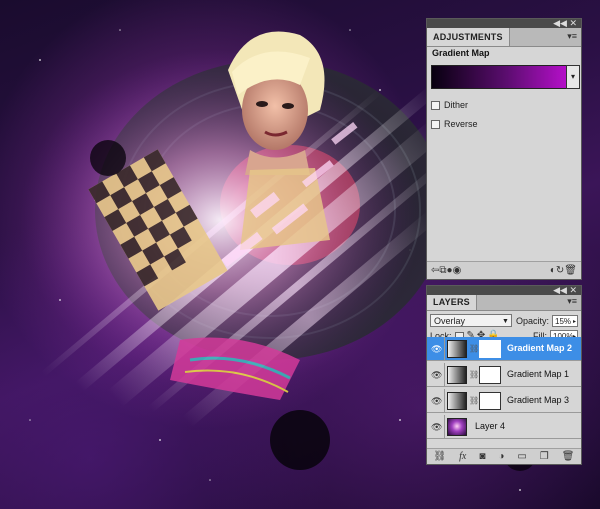 The width and height of the screenshot is (600, 509). I want to click on link-layers-icon: ⛓, so click(439, 457).